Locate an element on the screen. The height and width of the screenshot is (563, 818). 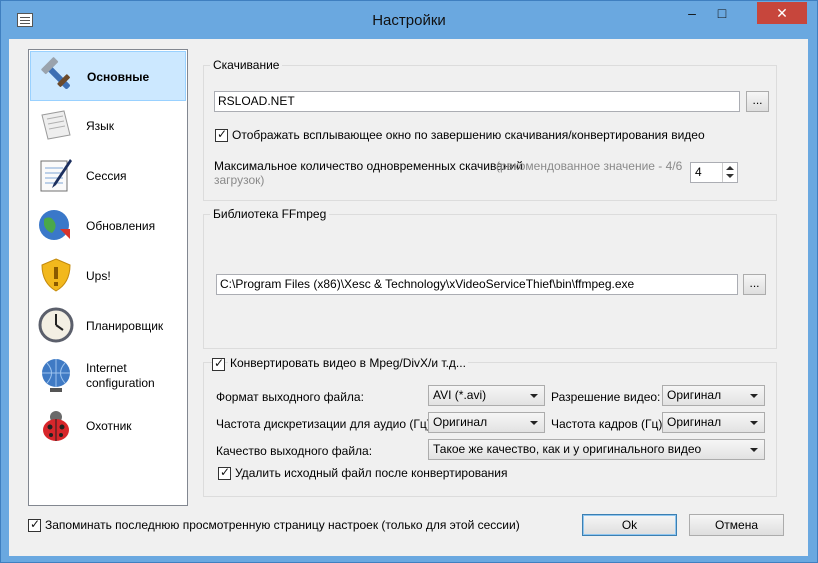
sidebar-item-label: Сессия is located at coordinates (106, 175).